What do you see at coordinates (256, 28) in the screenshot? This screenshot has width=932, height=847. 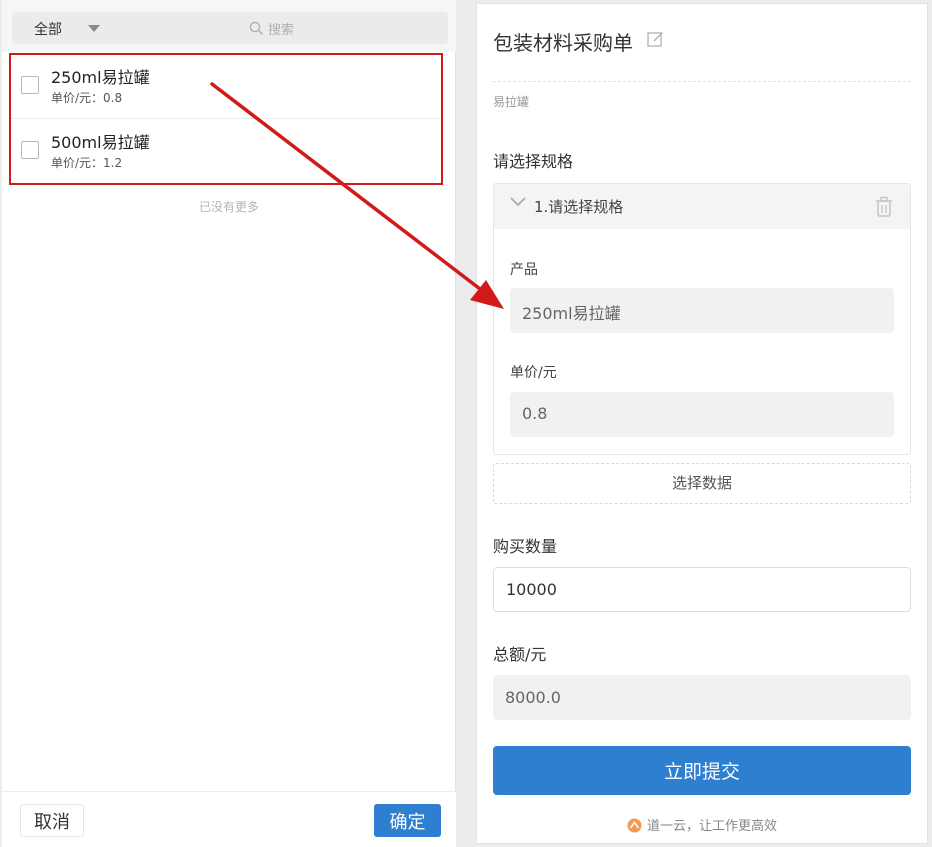 I see `search-icon` at bounding box center [256, 28].